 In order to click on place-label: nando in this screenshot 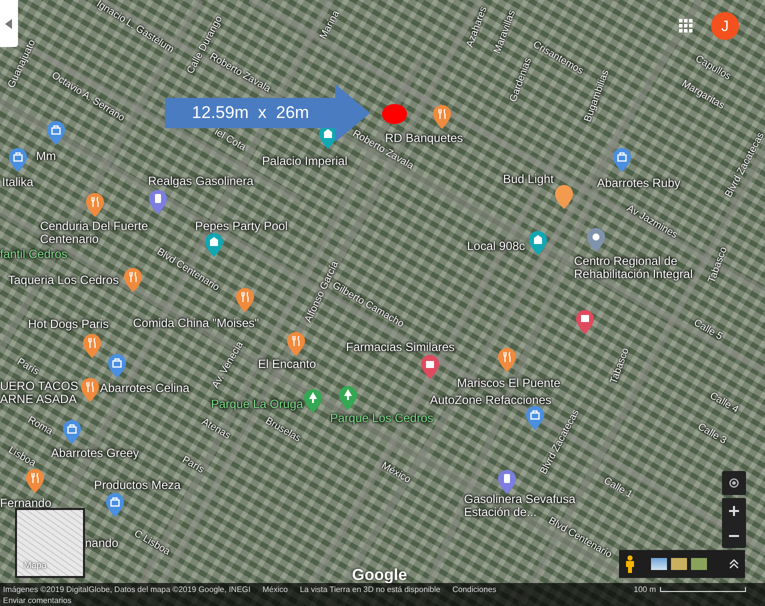, I will do `click(101, 543)`.